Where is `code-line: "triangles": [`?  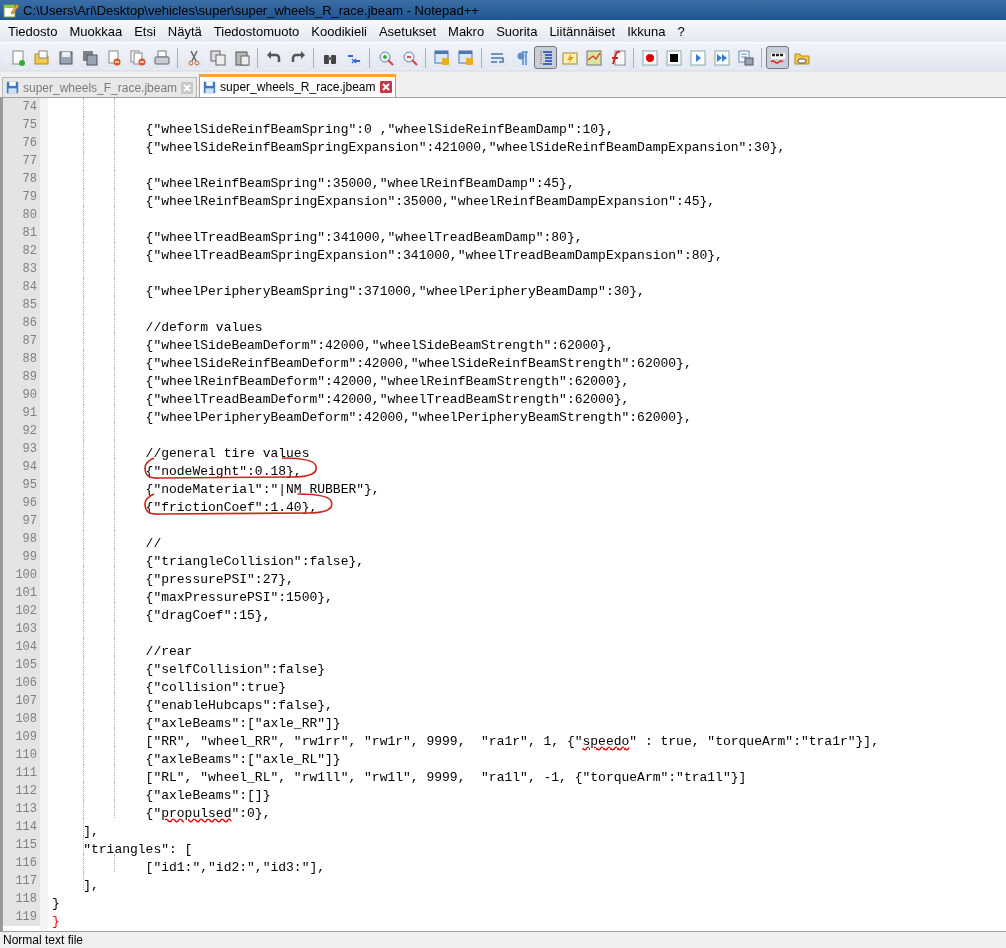
code-line: "triangles": [ is located at coordinates (137, 850).